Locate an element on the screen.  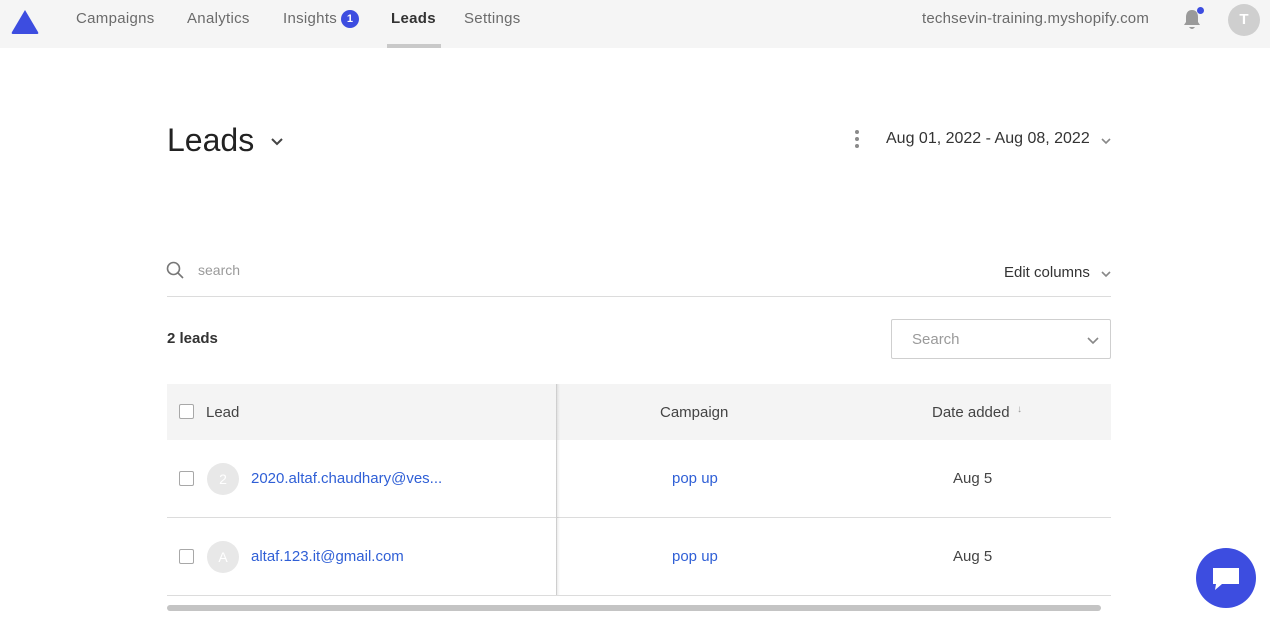
column-header-campaign: Campaign is located at coordinates (694, 412).